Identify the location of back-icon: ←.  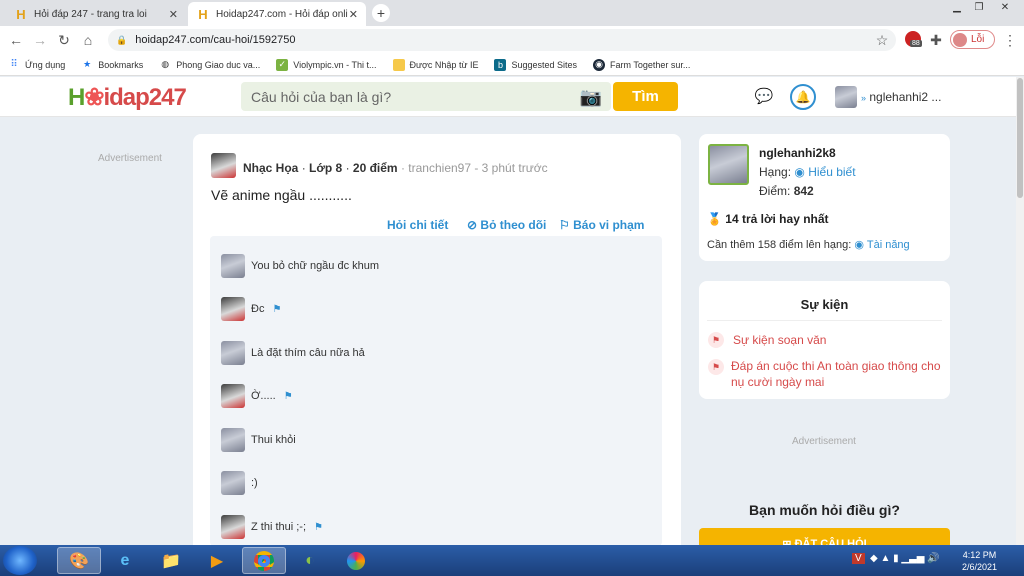
(16, 40).